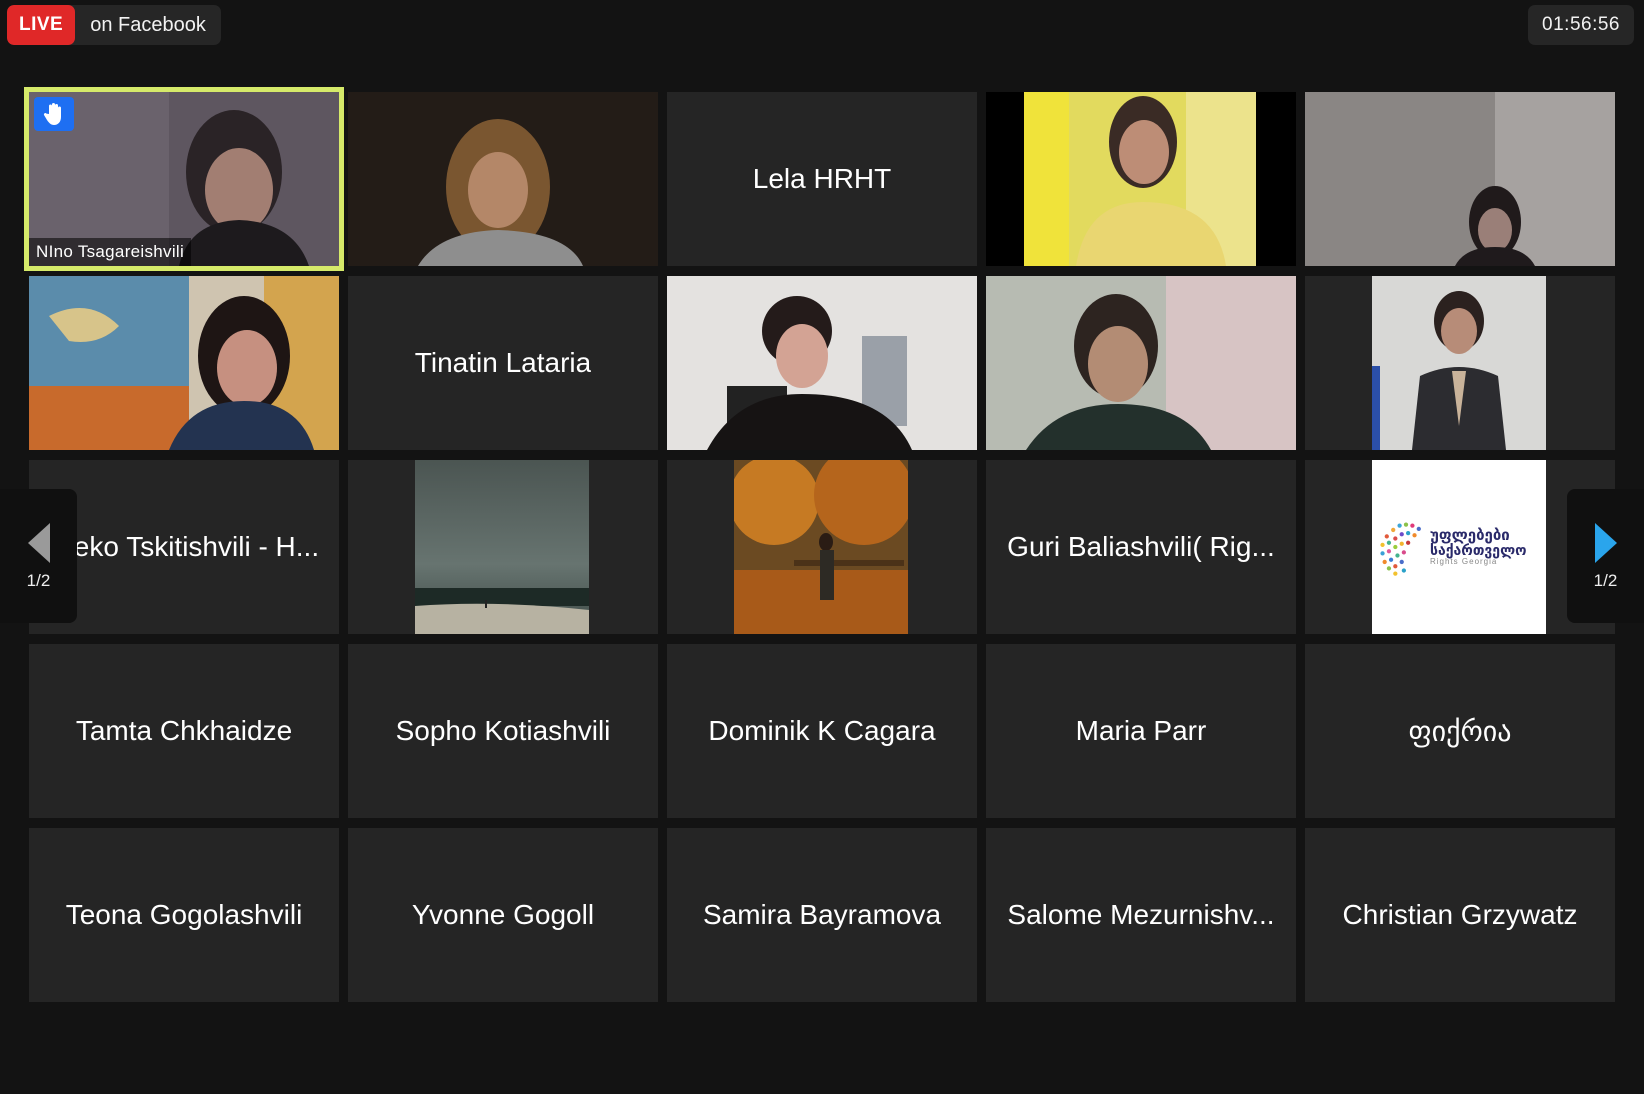 This screenshot has height=1094, width=1644. What do you see at coordinates (184, 179) in the screenshot?
I see `participant-tile-active-speaker: NIno Tsagareishvili` at bounding box center [184, 179].